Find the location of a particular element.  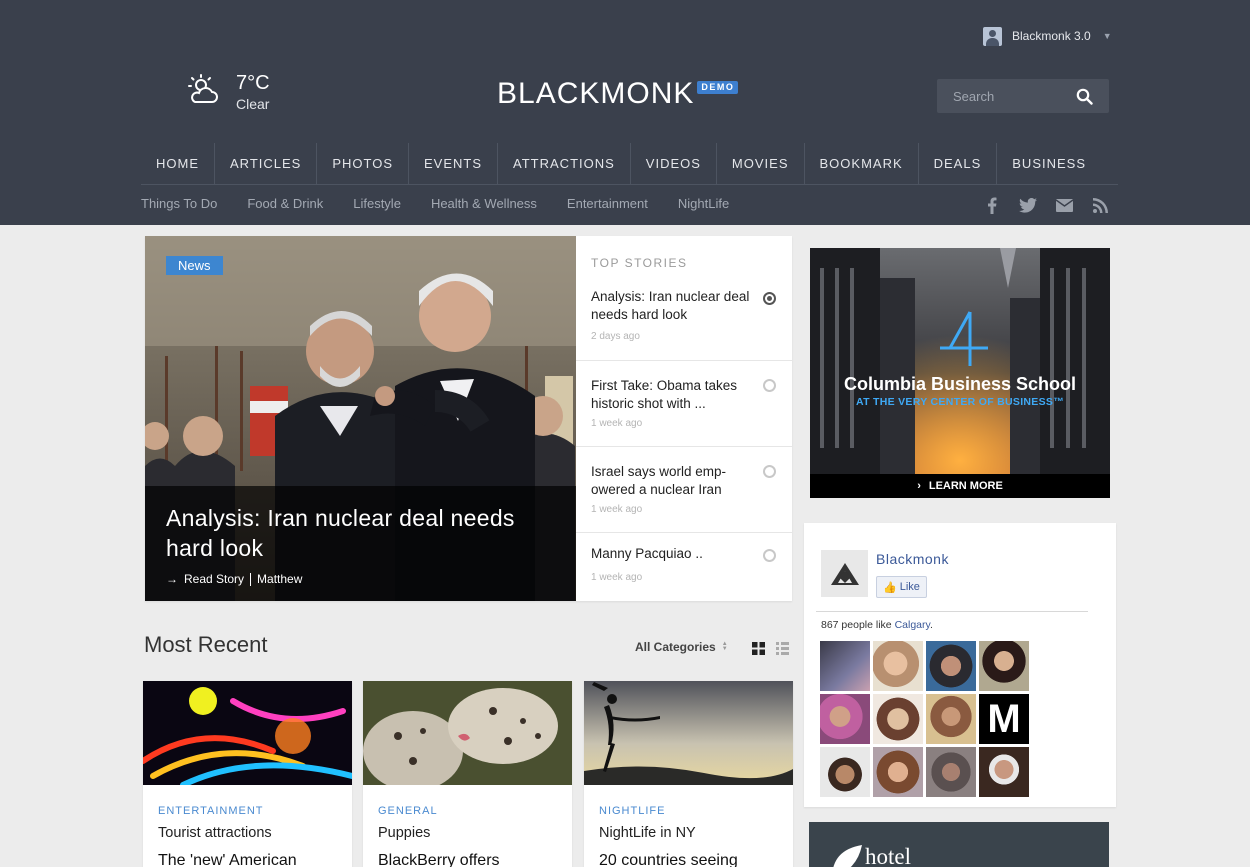

meta-separator is located at coordinates (251, 579).